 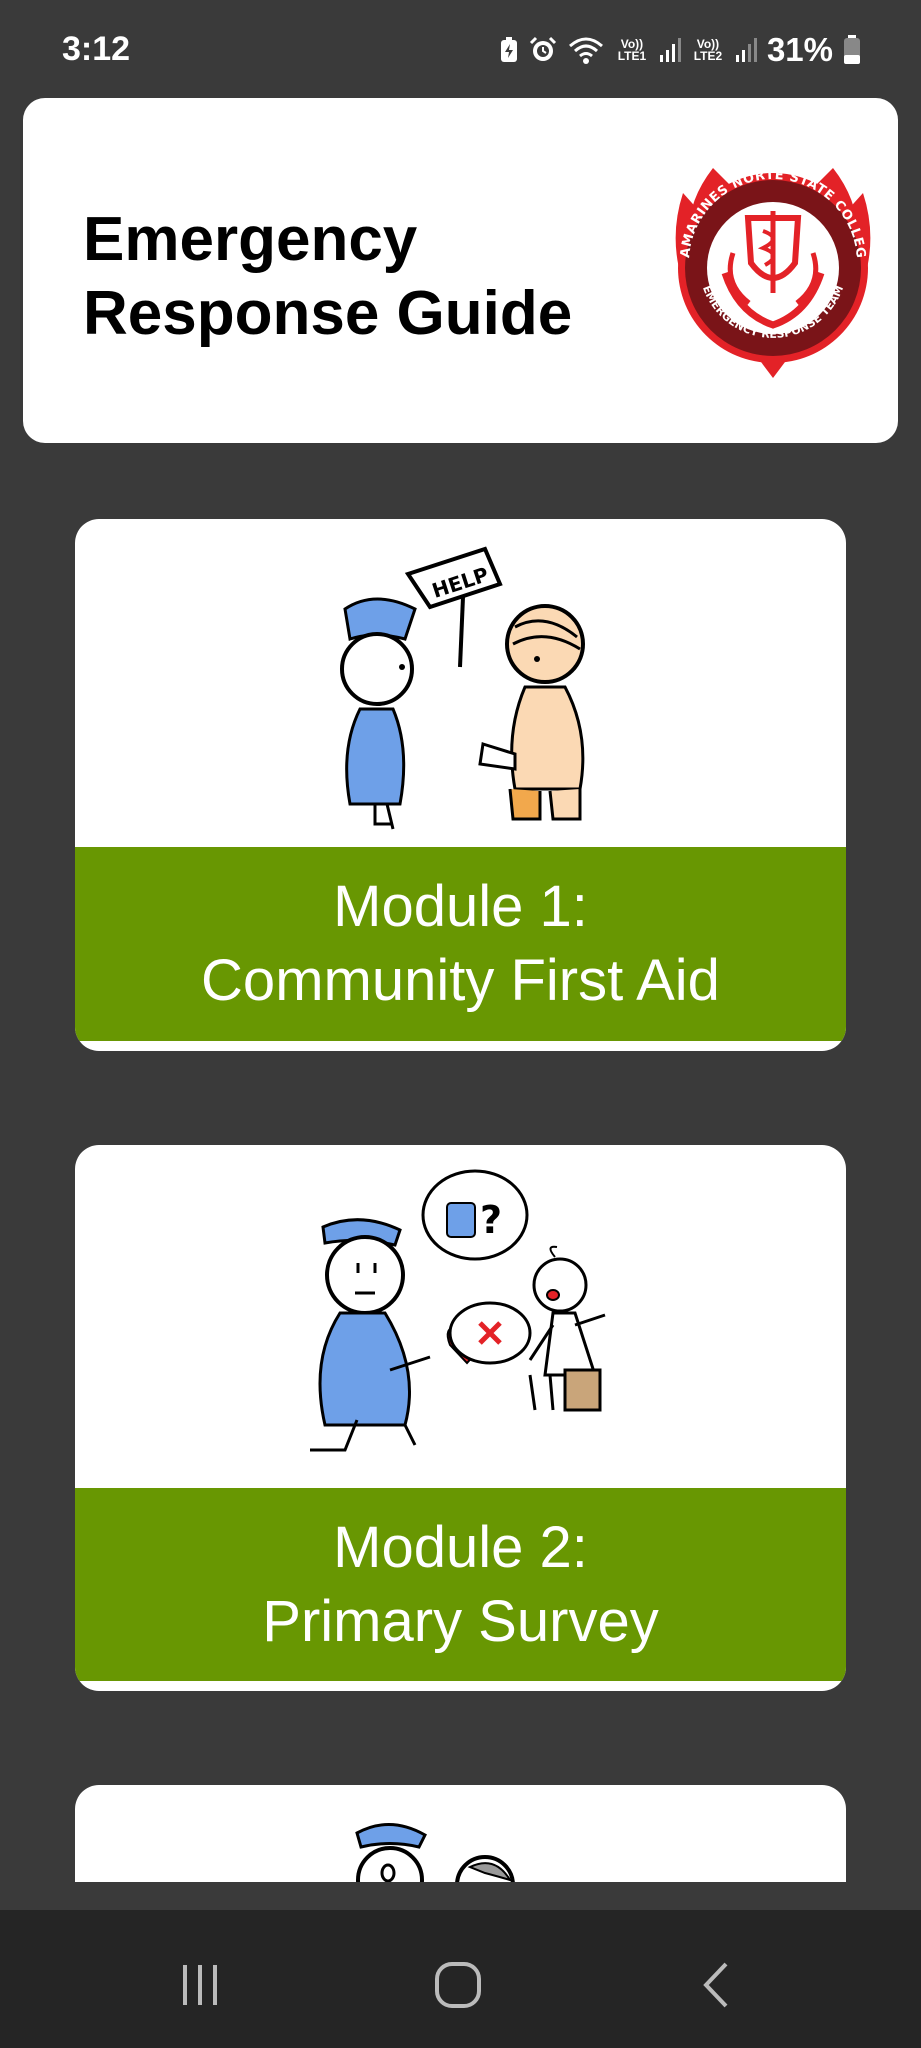 I want to click on home-button, so click(x=458, y=1985).